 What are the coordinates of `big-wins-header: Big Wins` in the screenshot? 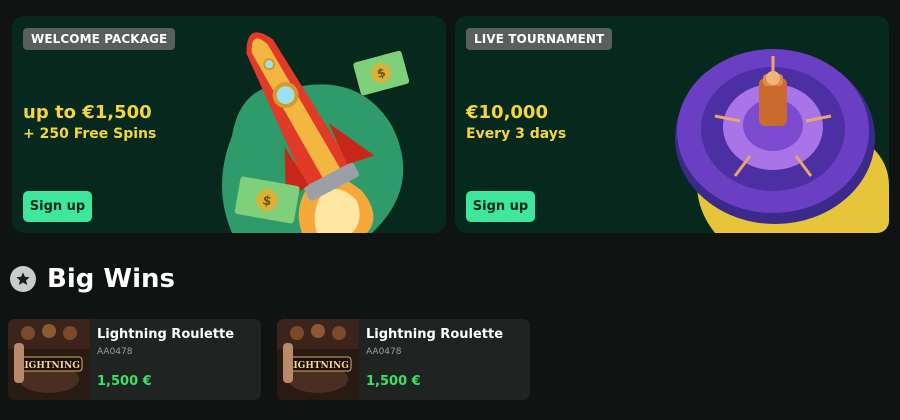 It's located at (92, 279).